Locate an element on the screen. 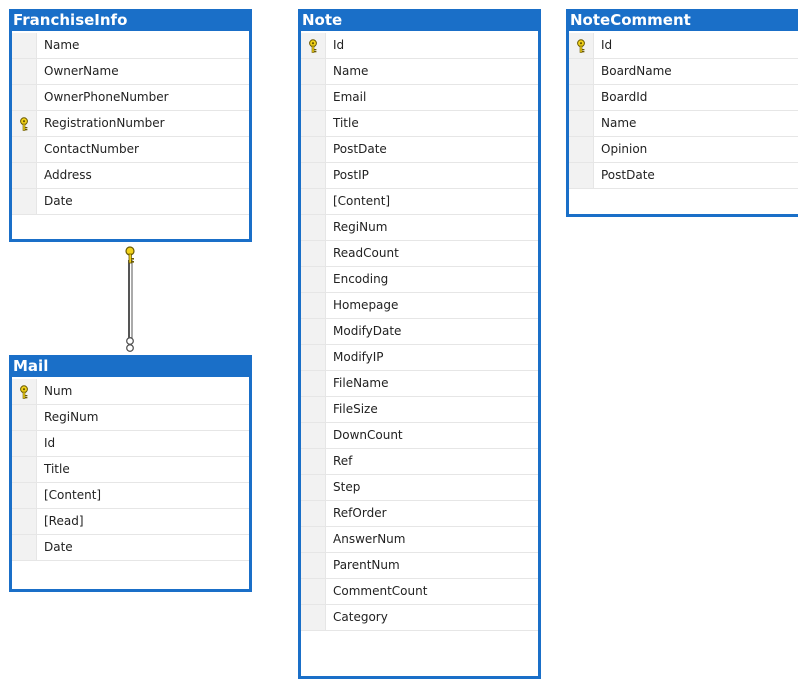 The width and height of the screenshot is (798, 679). many-end-infinity-icon is located at coordinates (130, 344).